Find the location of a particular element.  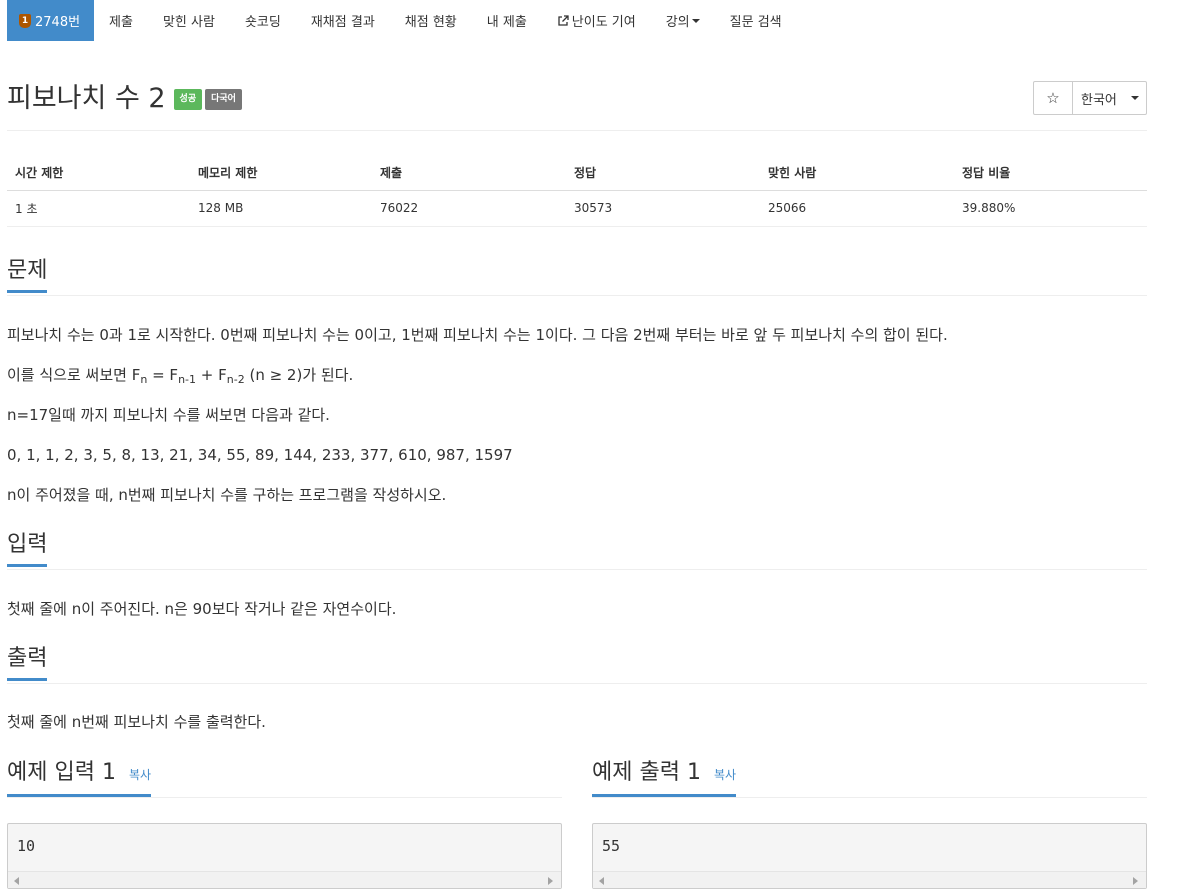

tab-judge-status-label: 채점 현황 is located at coordinates (430, 22).